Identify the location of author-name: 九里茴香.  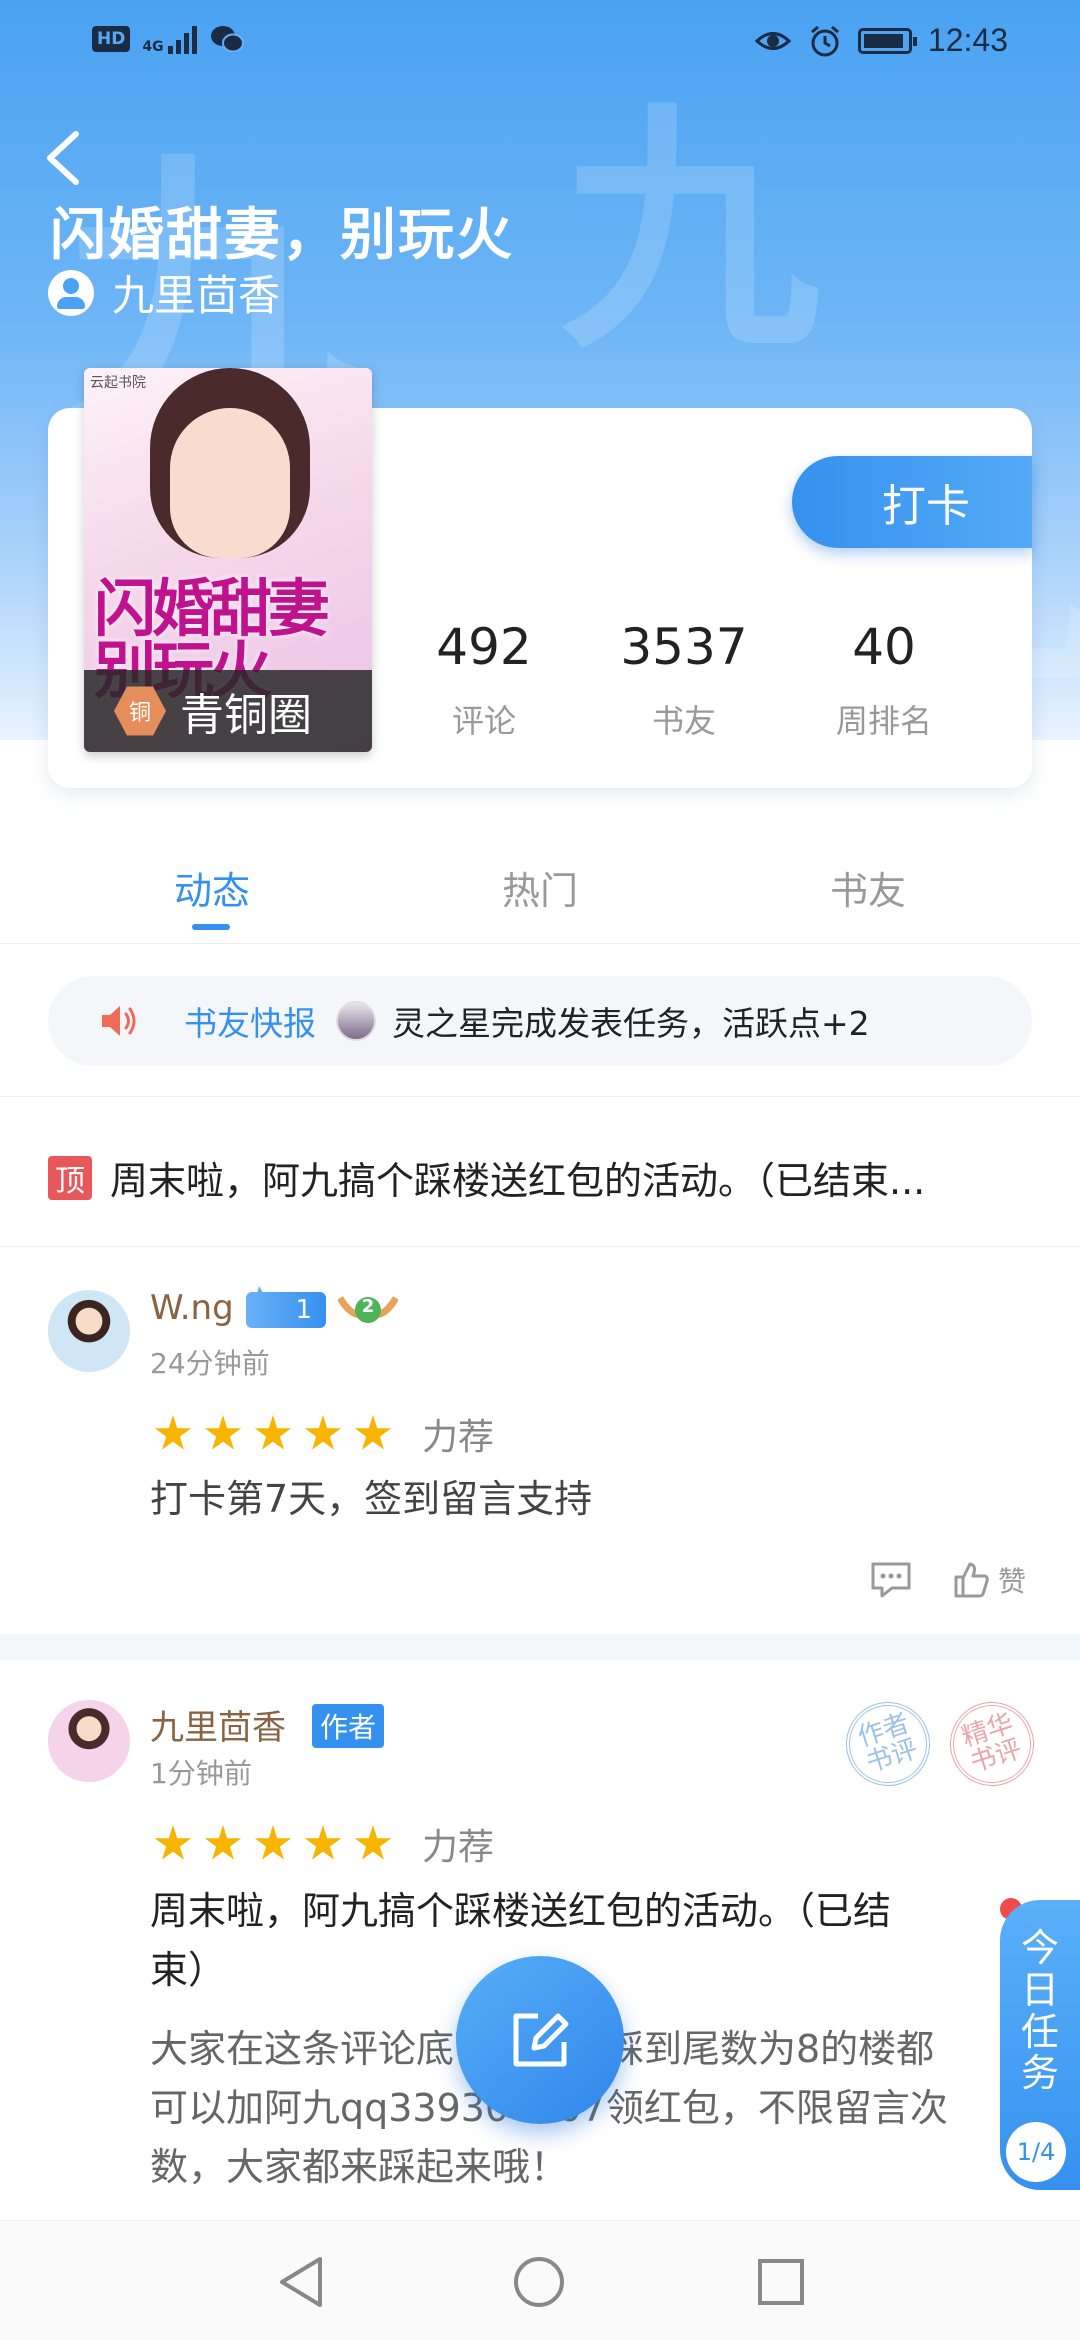
(196, 295).